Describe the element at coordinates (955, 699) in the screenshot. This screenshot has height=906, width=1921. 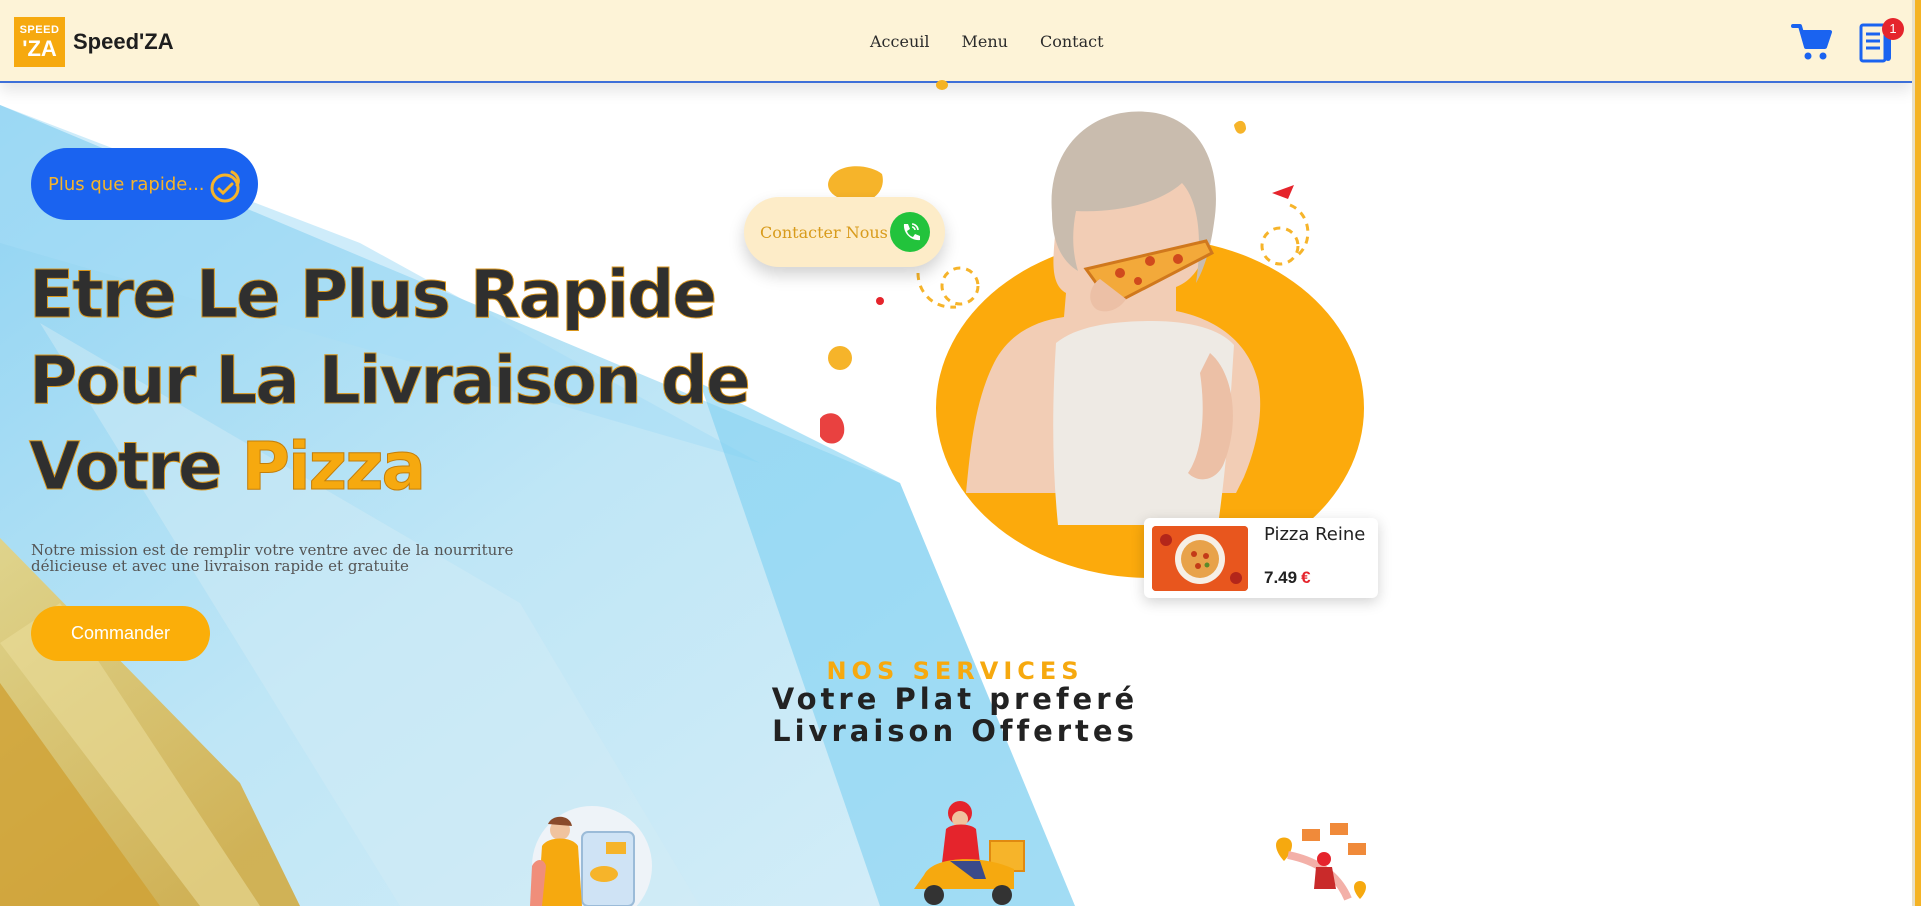
I see `services-title-line-1: Votre Plat preferé` at that location.